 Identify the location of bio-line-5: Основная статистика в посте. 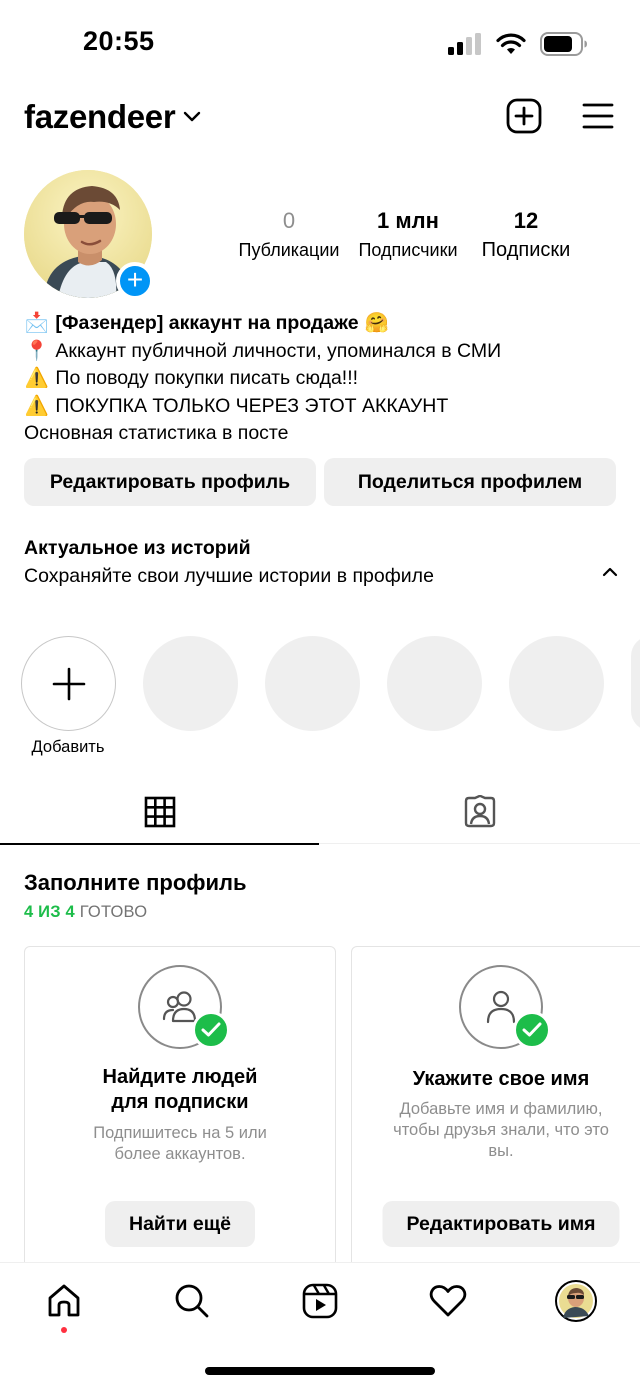
(156, 433).